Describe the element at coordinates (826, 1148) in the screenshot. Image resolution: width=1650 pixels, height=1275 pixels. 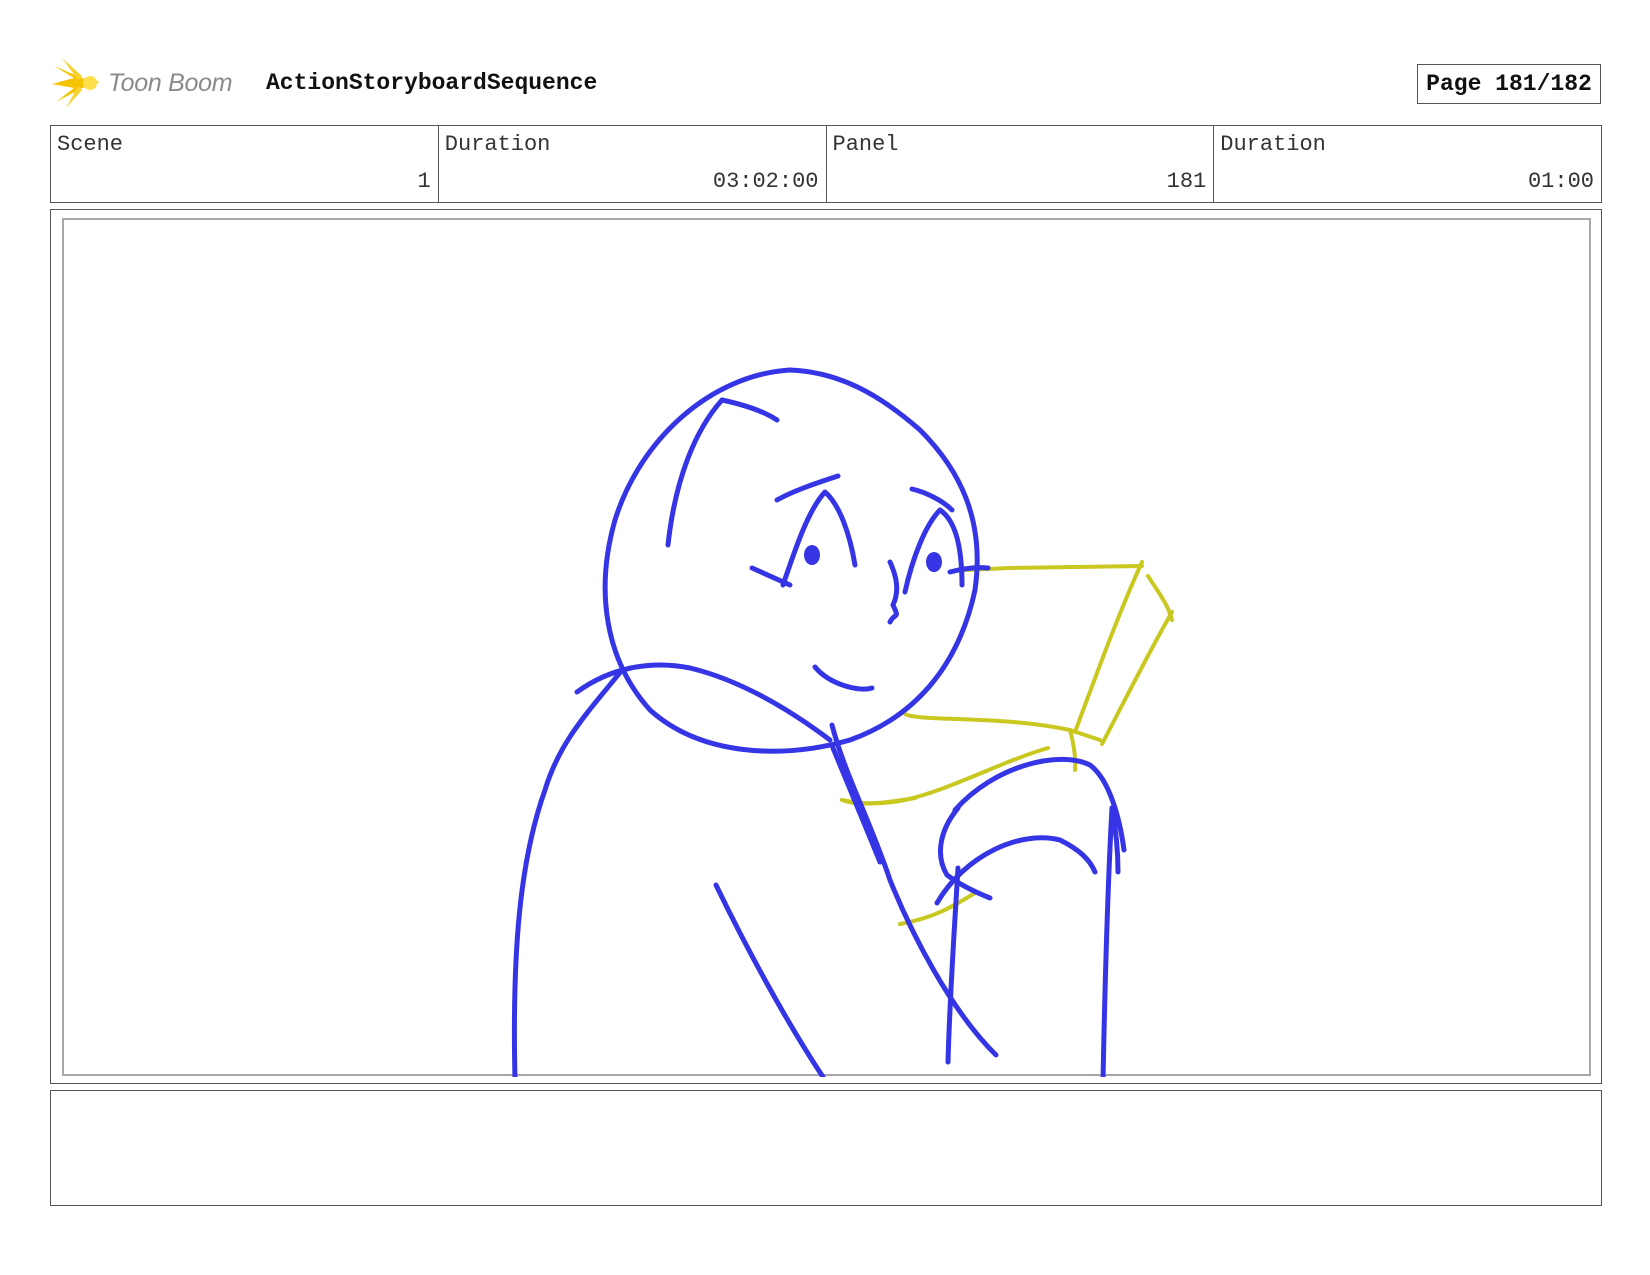
I see `panel-notes-box` at that location.